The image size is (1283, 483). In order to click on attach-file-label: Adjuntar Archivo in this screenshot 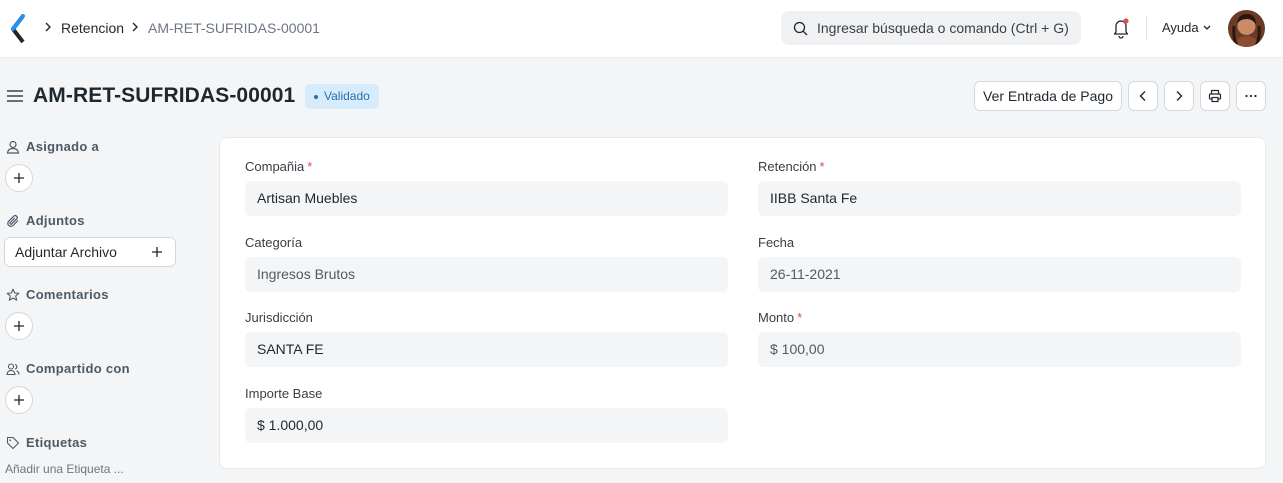, I will do `click(66, 252)`.